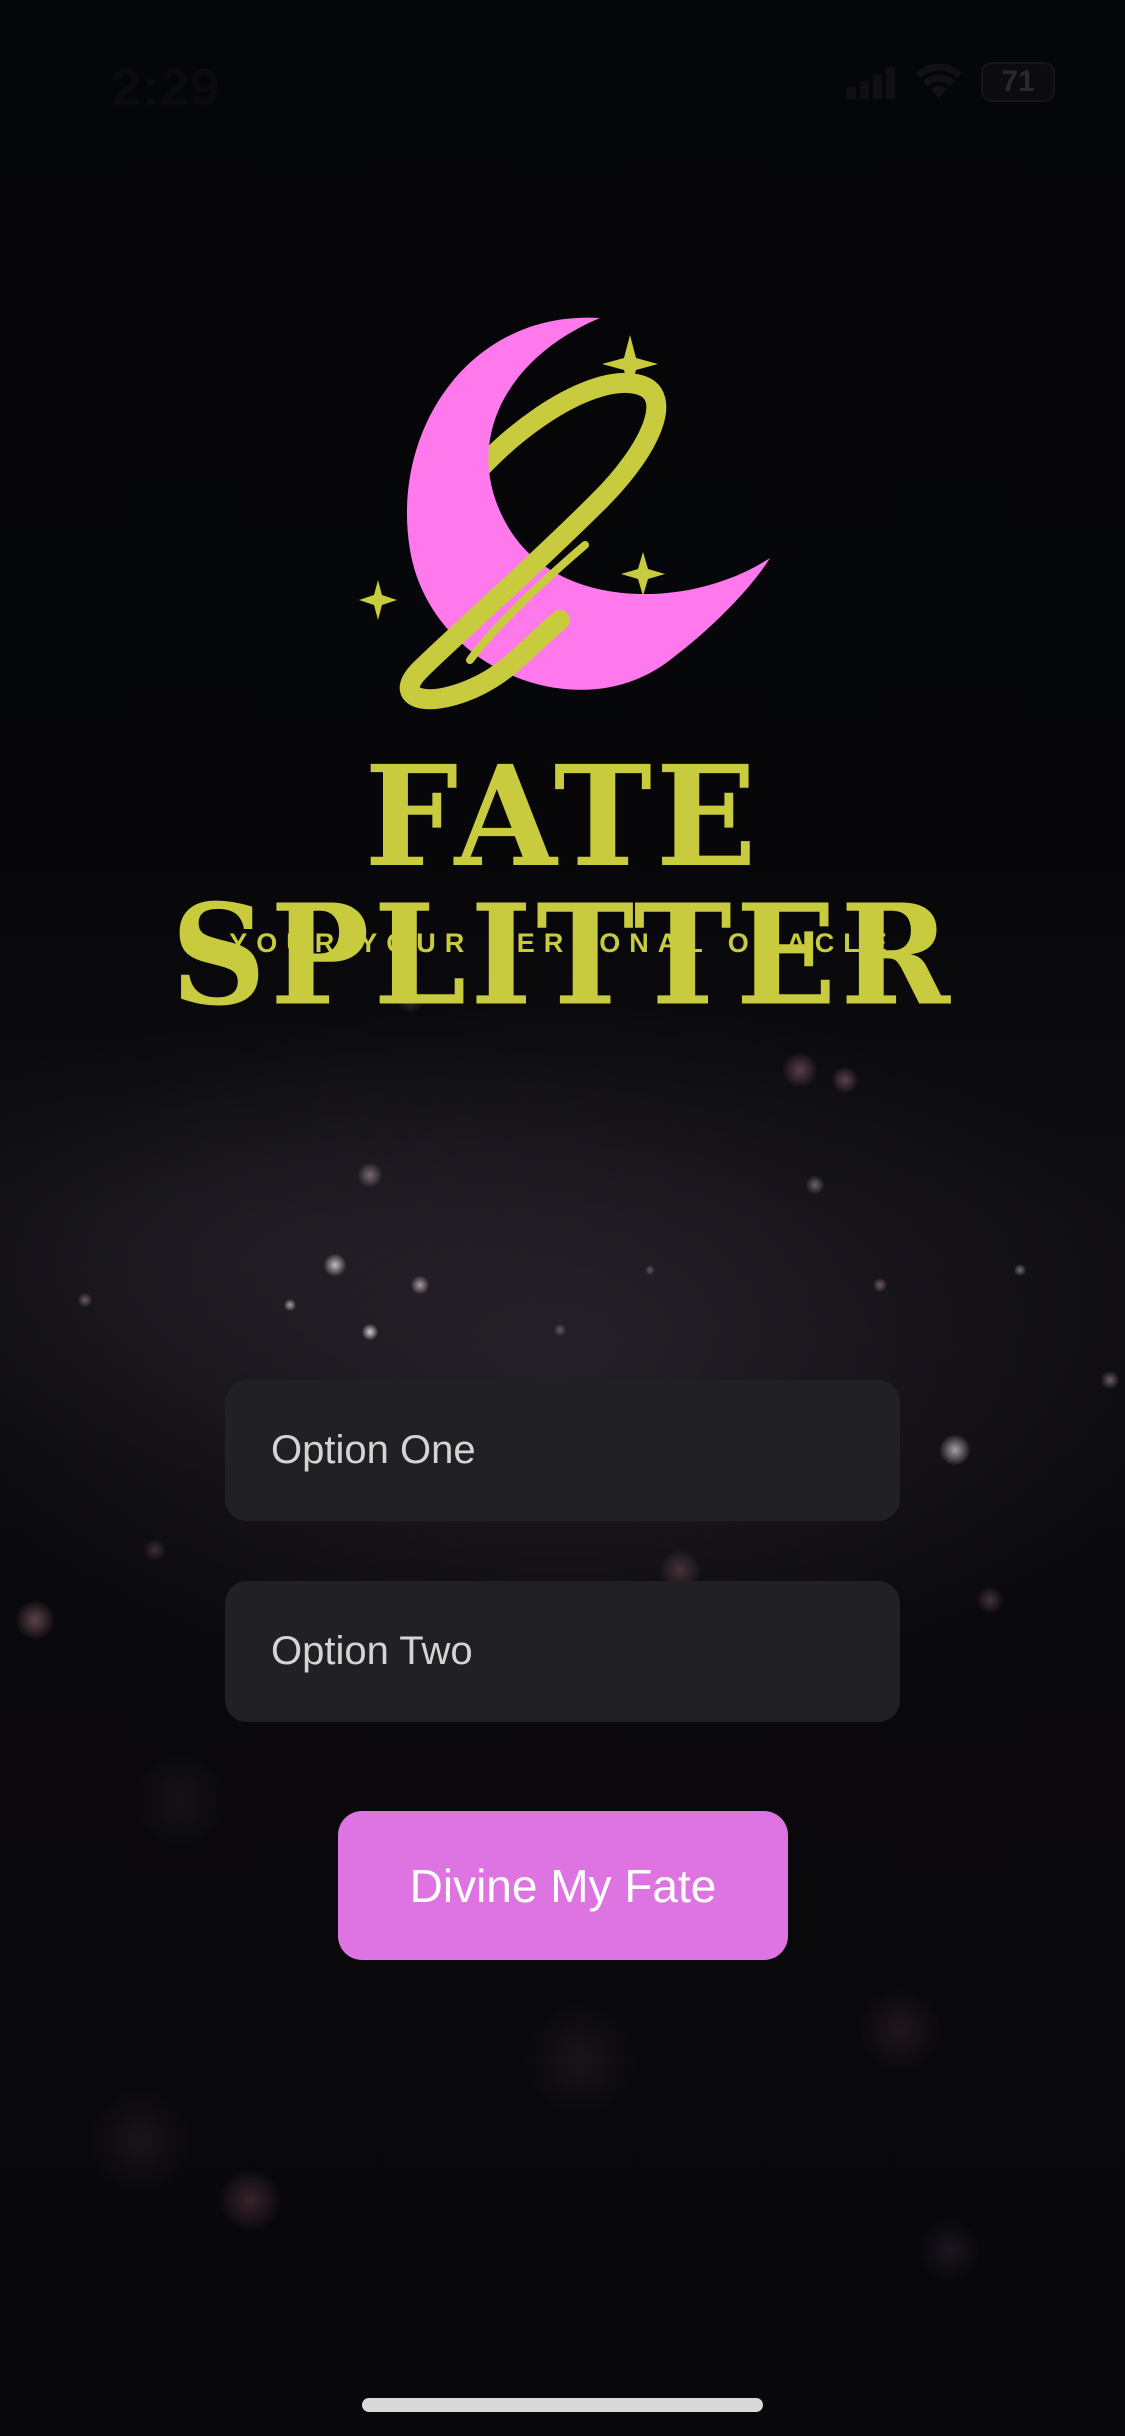 This screenshot has width=1125, height=2436. I want to click on status-time: 2:29, so click(166, 88).